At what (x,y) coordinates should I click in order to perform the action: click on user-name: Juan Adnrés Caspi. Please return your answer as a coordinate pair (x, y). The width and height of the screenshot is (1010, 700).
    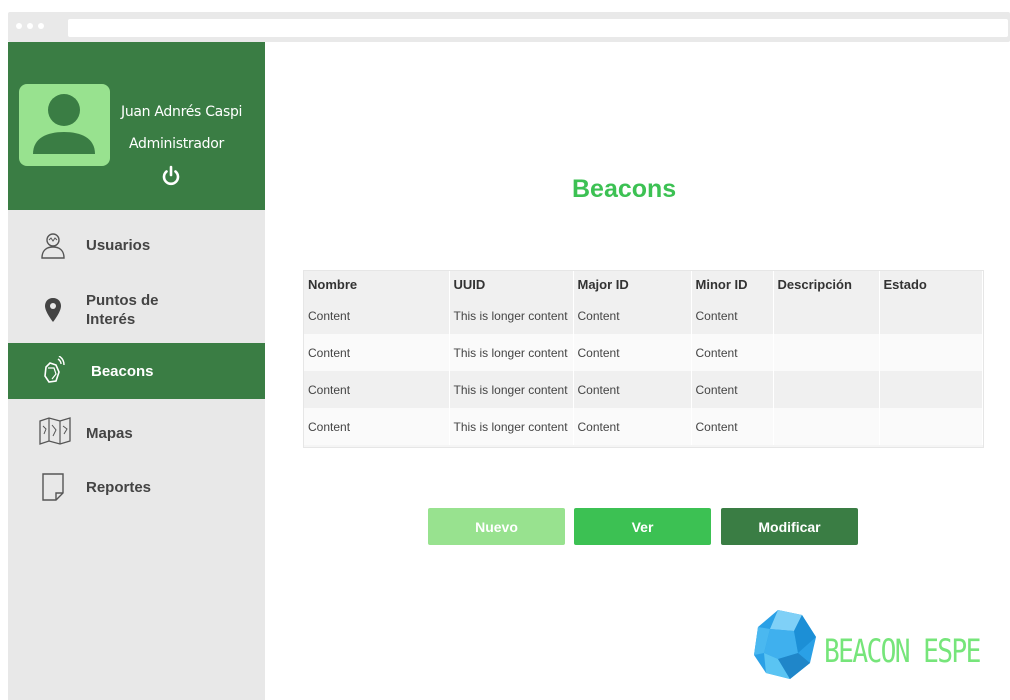
    Looking at the image, I should click on (182, 112).